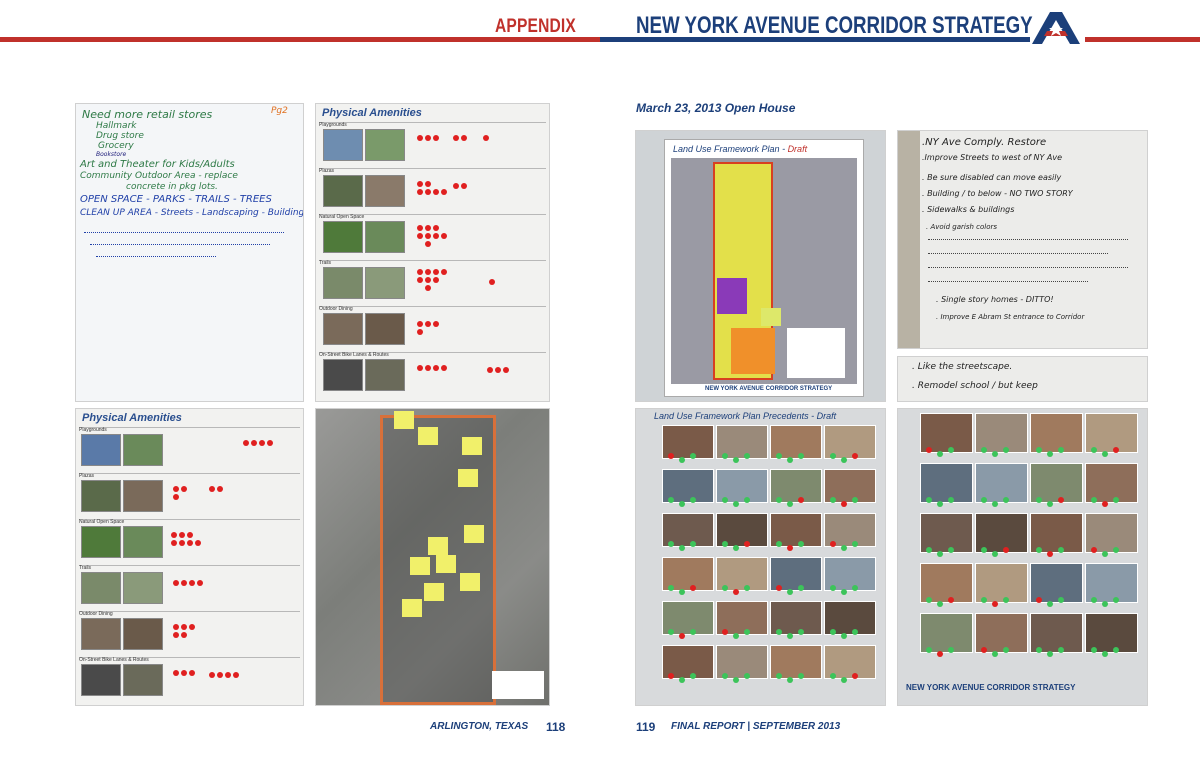 This screenshot has width=1200, height=776. I want to click on board-row: Outdoor Dining, so click(432, 329).